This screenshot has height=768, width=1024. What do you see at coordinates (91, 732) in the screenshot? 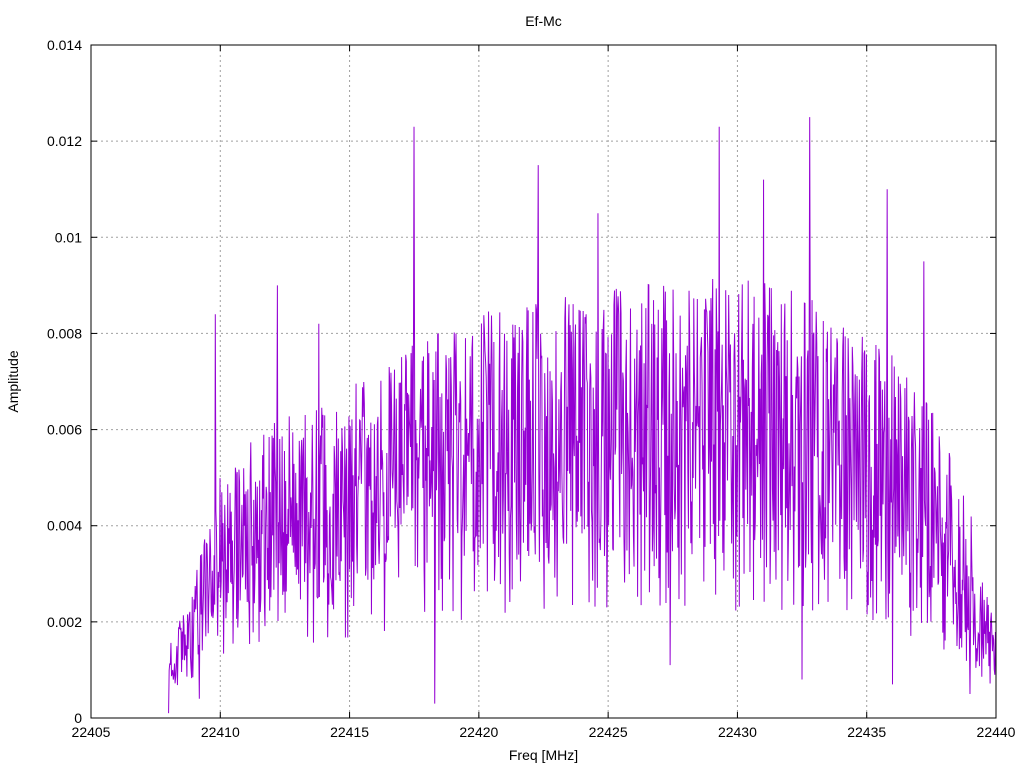
I see `x-tick-label: 22405` at bounding box center [91, 732].